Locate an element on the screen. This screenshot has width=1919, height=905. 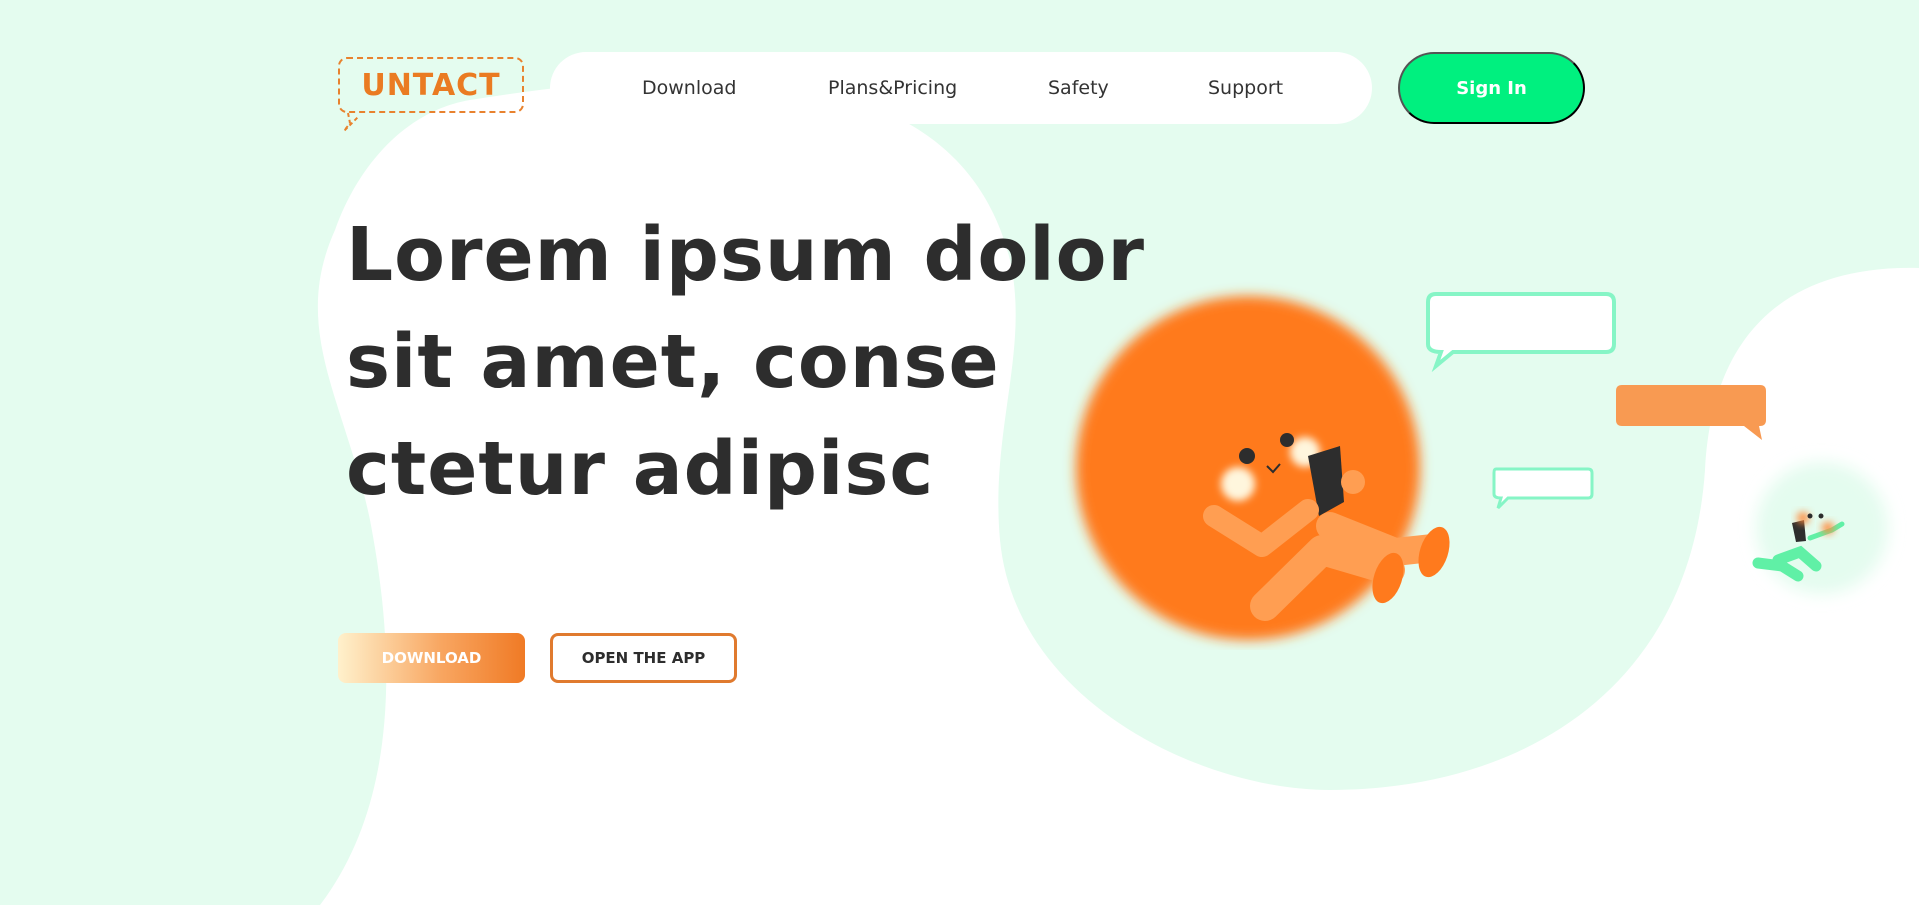
orange-orb is located at coordinates (1248, 468).